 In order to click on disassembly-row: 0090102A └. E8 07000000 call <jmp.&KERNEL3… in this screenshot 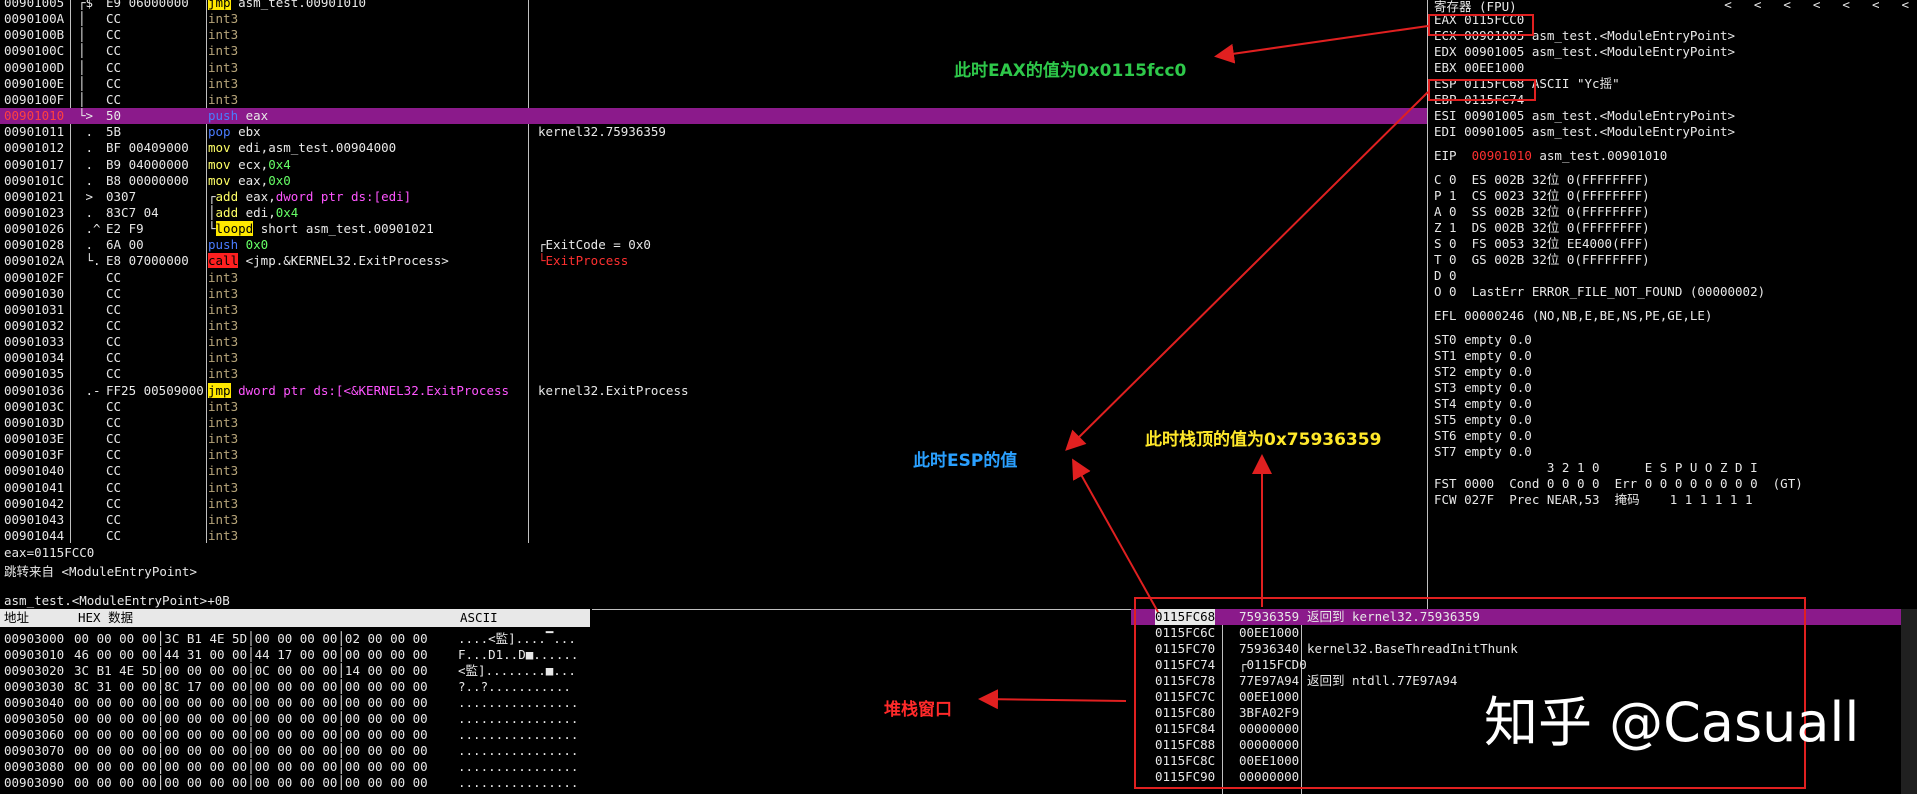, I will do `click(713, 261)`.